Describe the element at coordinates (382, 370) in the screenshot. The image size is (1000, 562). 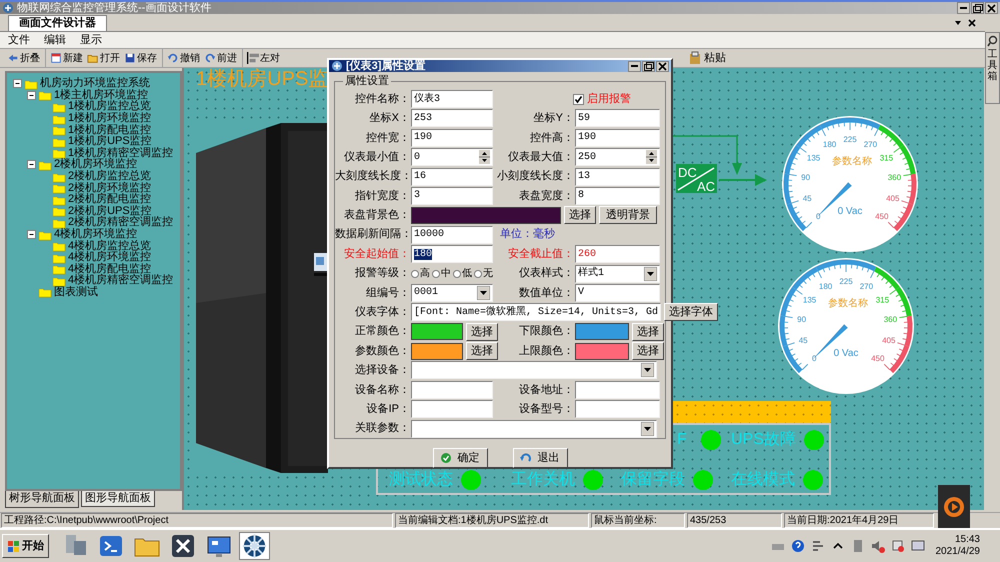
I see `field-label: 选择设备：` at that location.